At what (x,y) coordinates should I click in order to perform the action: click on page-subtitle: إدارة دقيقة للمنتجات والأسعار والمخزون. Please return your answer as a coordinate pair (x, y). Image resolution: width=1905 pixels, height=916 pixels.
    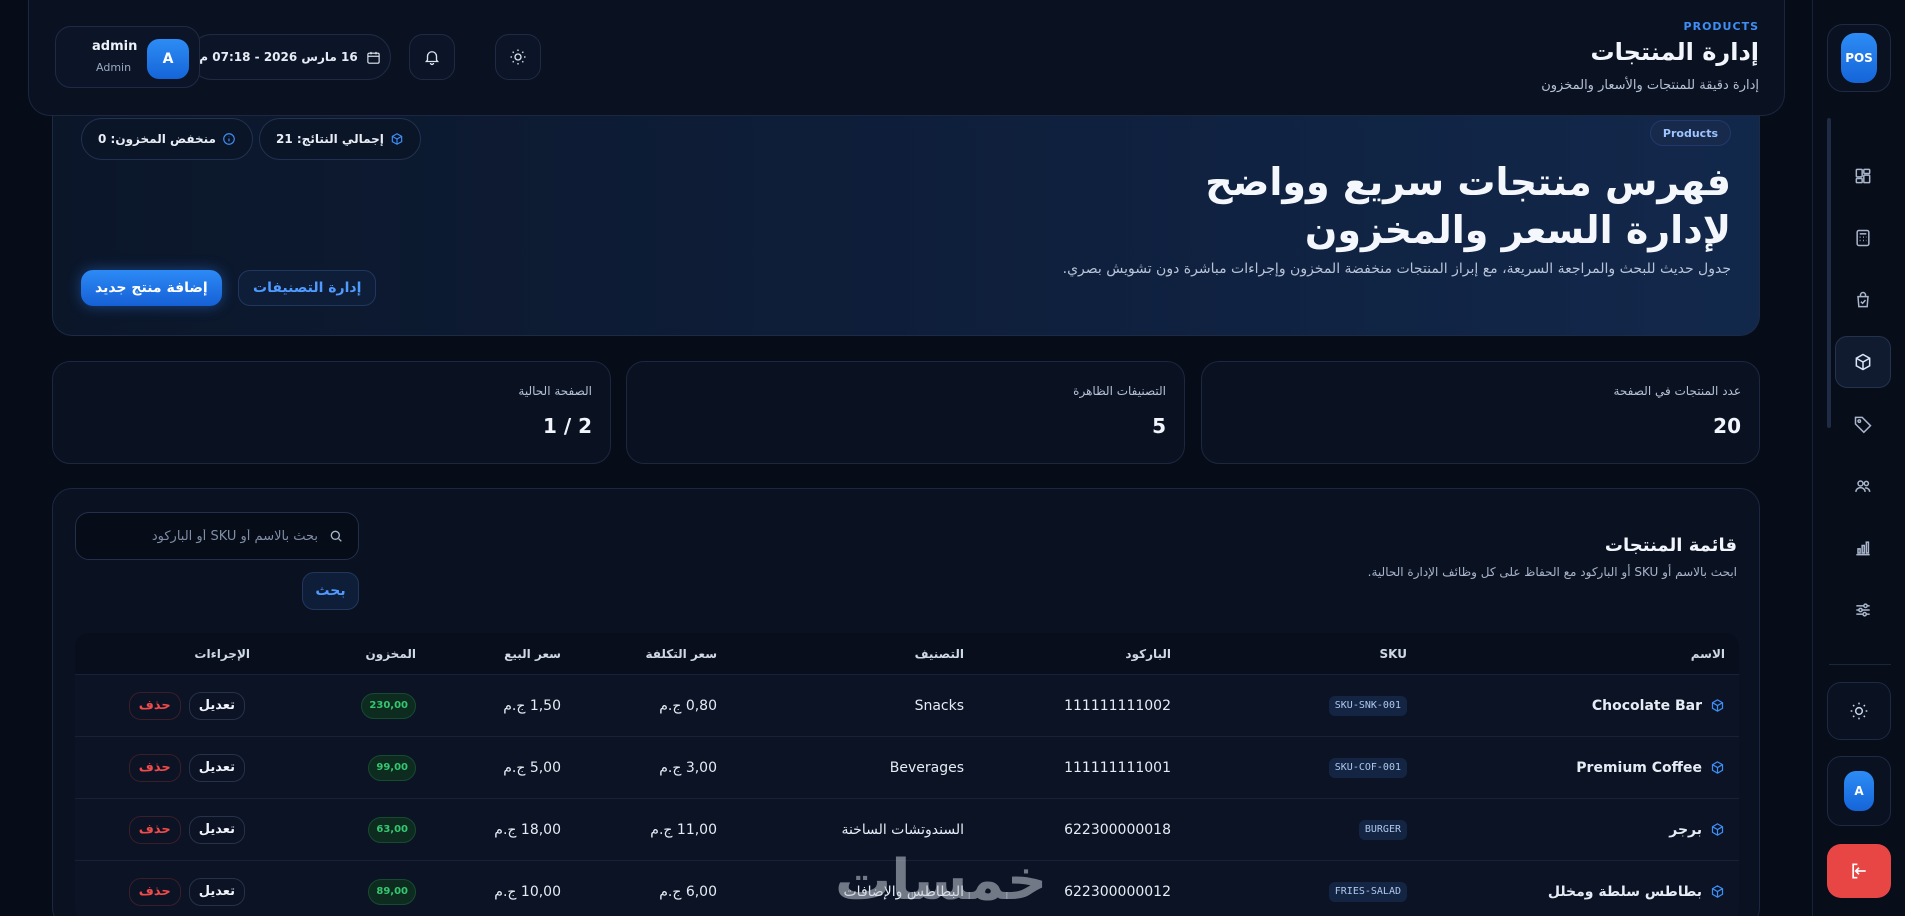
    Looking at the image, I should click on (1650, 85).